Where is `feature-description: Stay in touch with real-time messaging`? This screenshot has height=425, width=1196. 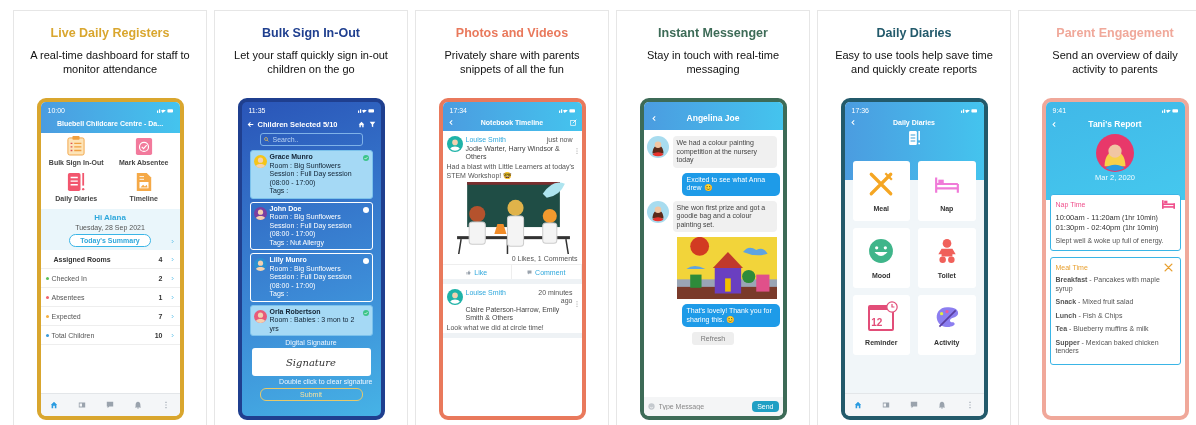 feature-description: Stay in touch with real-time messaging is located at coordinates (713, 62).